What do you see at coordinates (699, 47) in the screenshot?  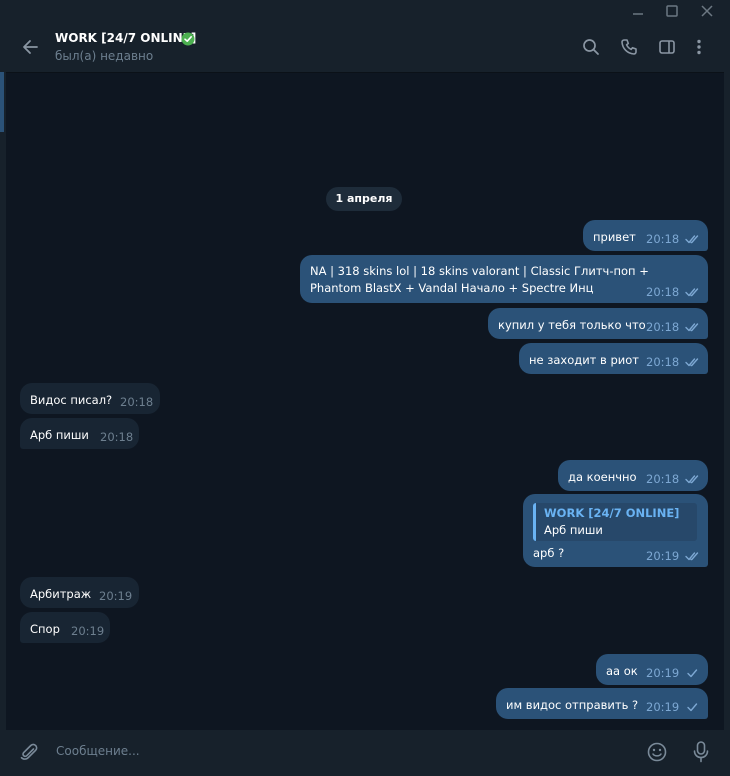 I see `more-vertical-icon` at bounding box center [699, 47].